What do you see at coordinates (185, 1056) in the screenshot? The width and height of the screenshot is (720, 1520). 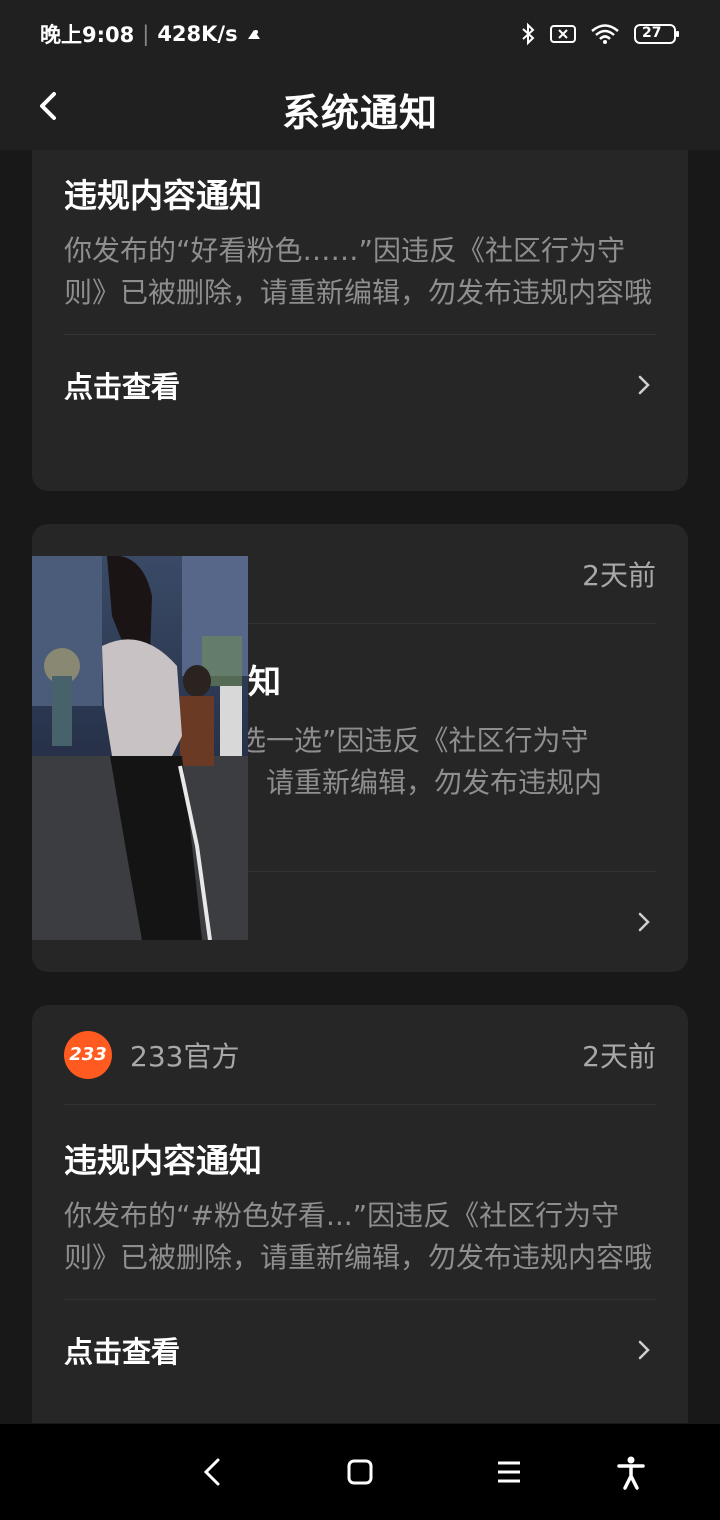 I see `sender-name: 233官方` at bounding box center [185, 1056].